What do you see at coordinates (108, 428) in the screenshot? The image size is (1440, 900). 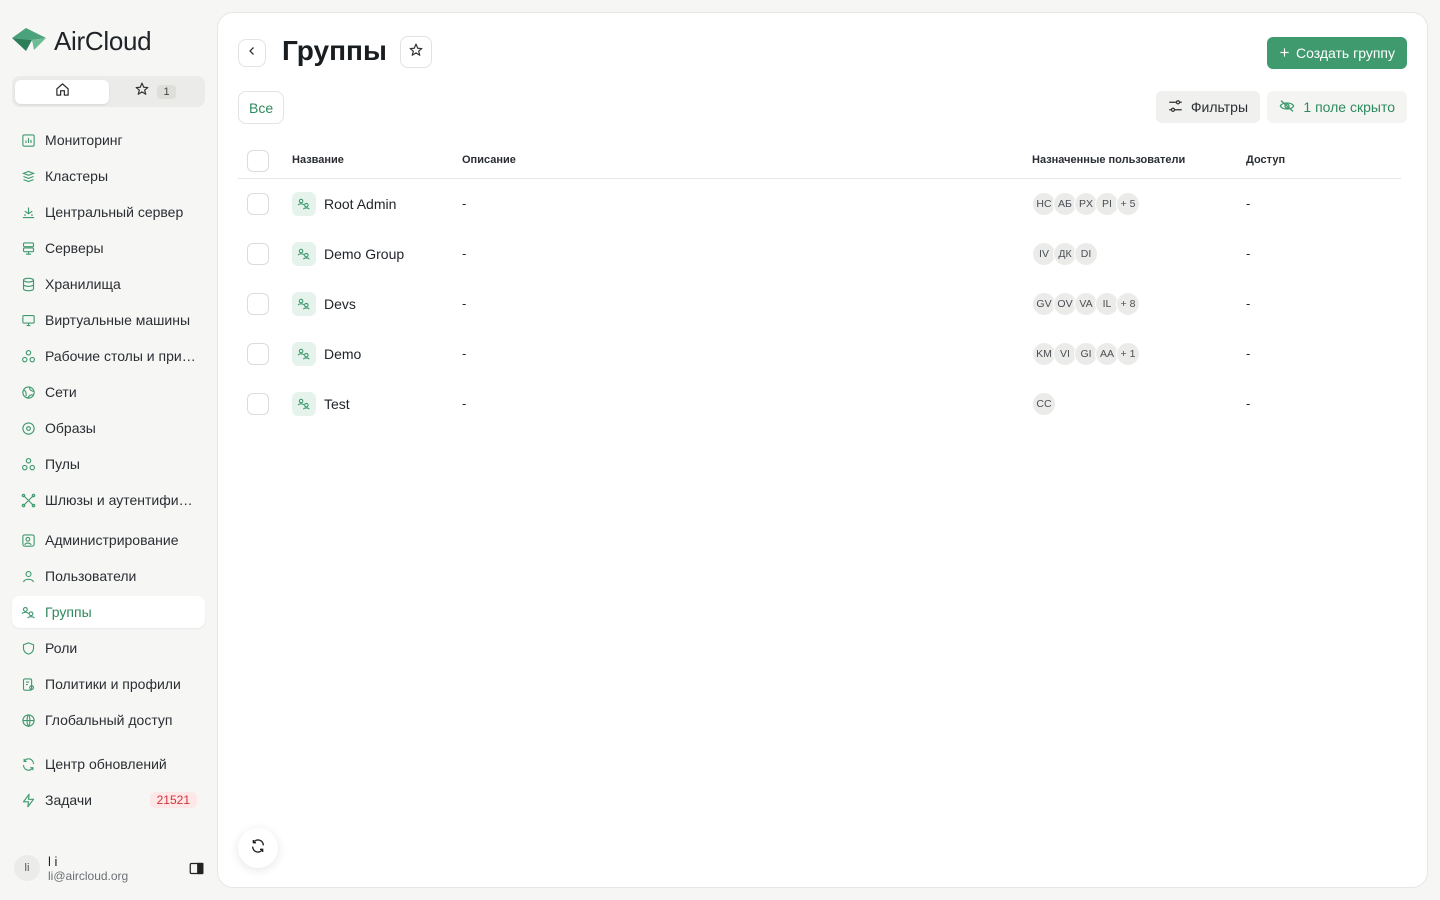 I see `sidebar-item-images: Образы` at bounding box center [108, 428].